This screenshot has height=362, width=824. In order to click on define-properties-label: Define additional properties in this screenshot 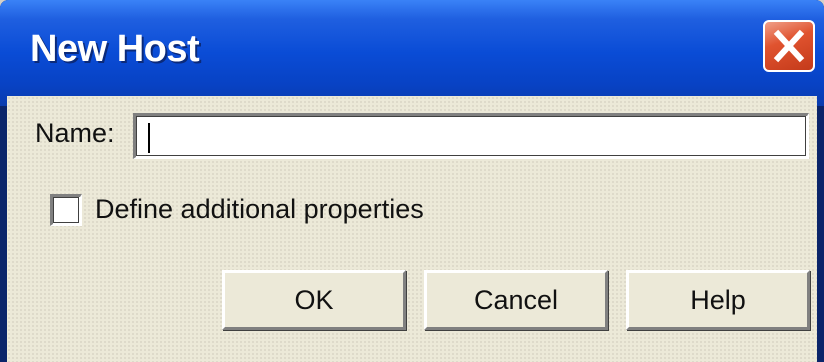, I will do `click(259, 209)`.